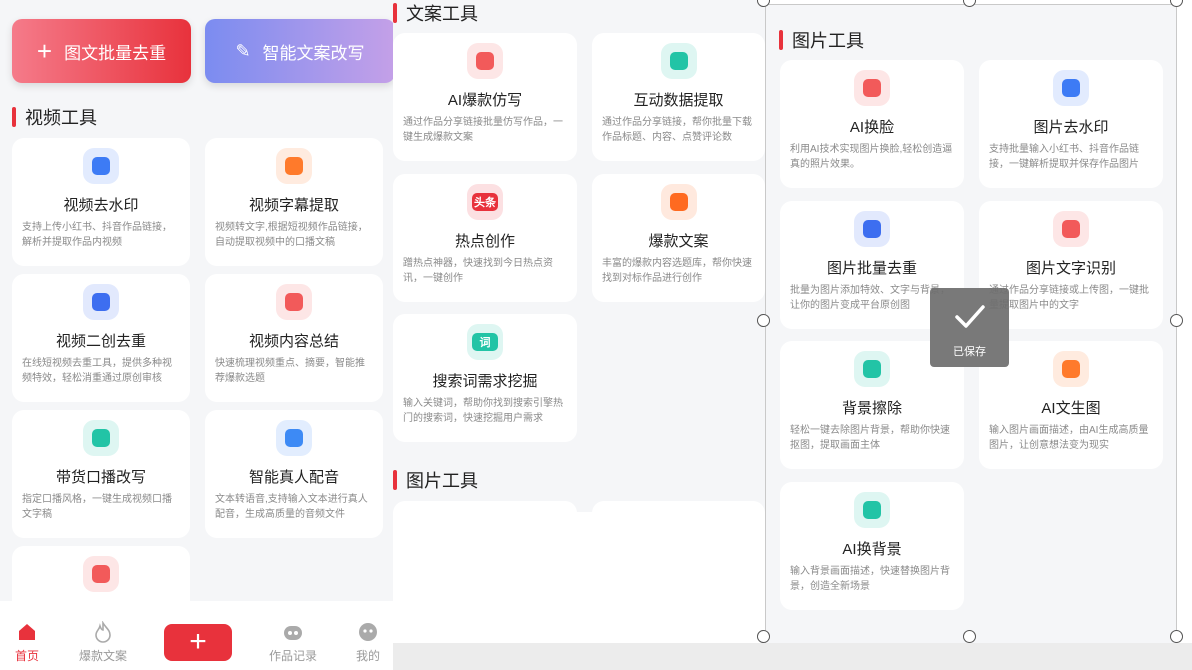 This screenshot has width=1192, height=670. I want to click on headset-icon, so click(101, 574).